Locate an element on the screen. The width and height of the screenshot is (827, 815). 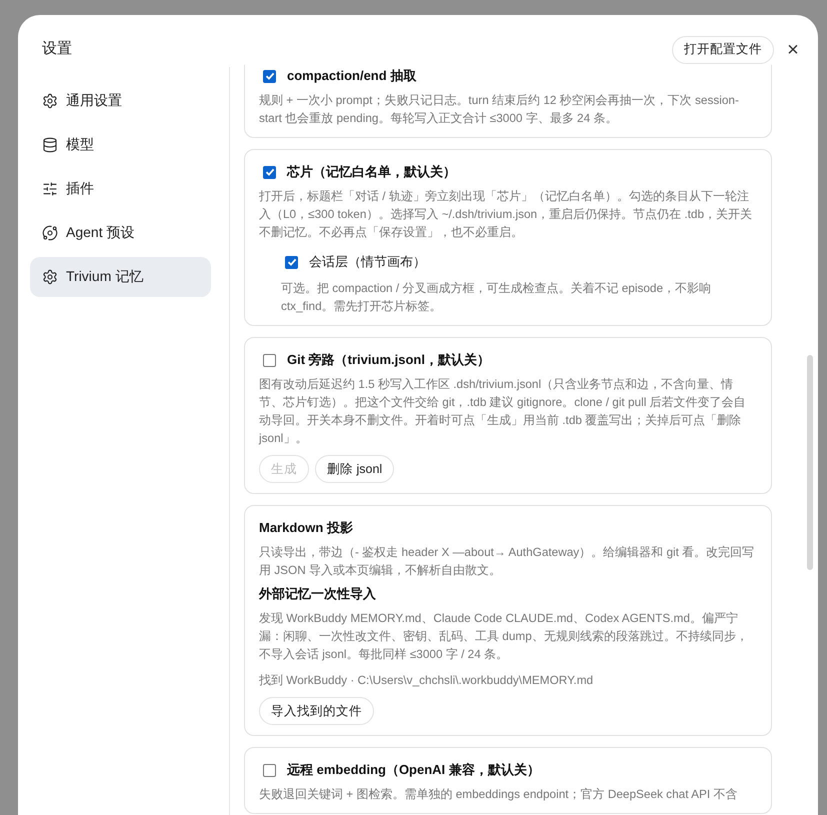
scrollbar is located at coordinates (810, 462).